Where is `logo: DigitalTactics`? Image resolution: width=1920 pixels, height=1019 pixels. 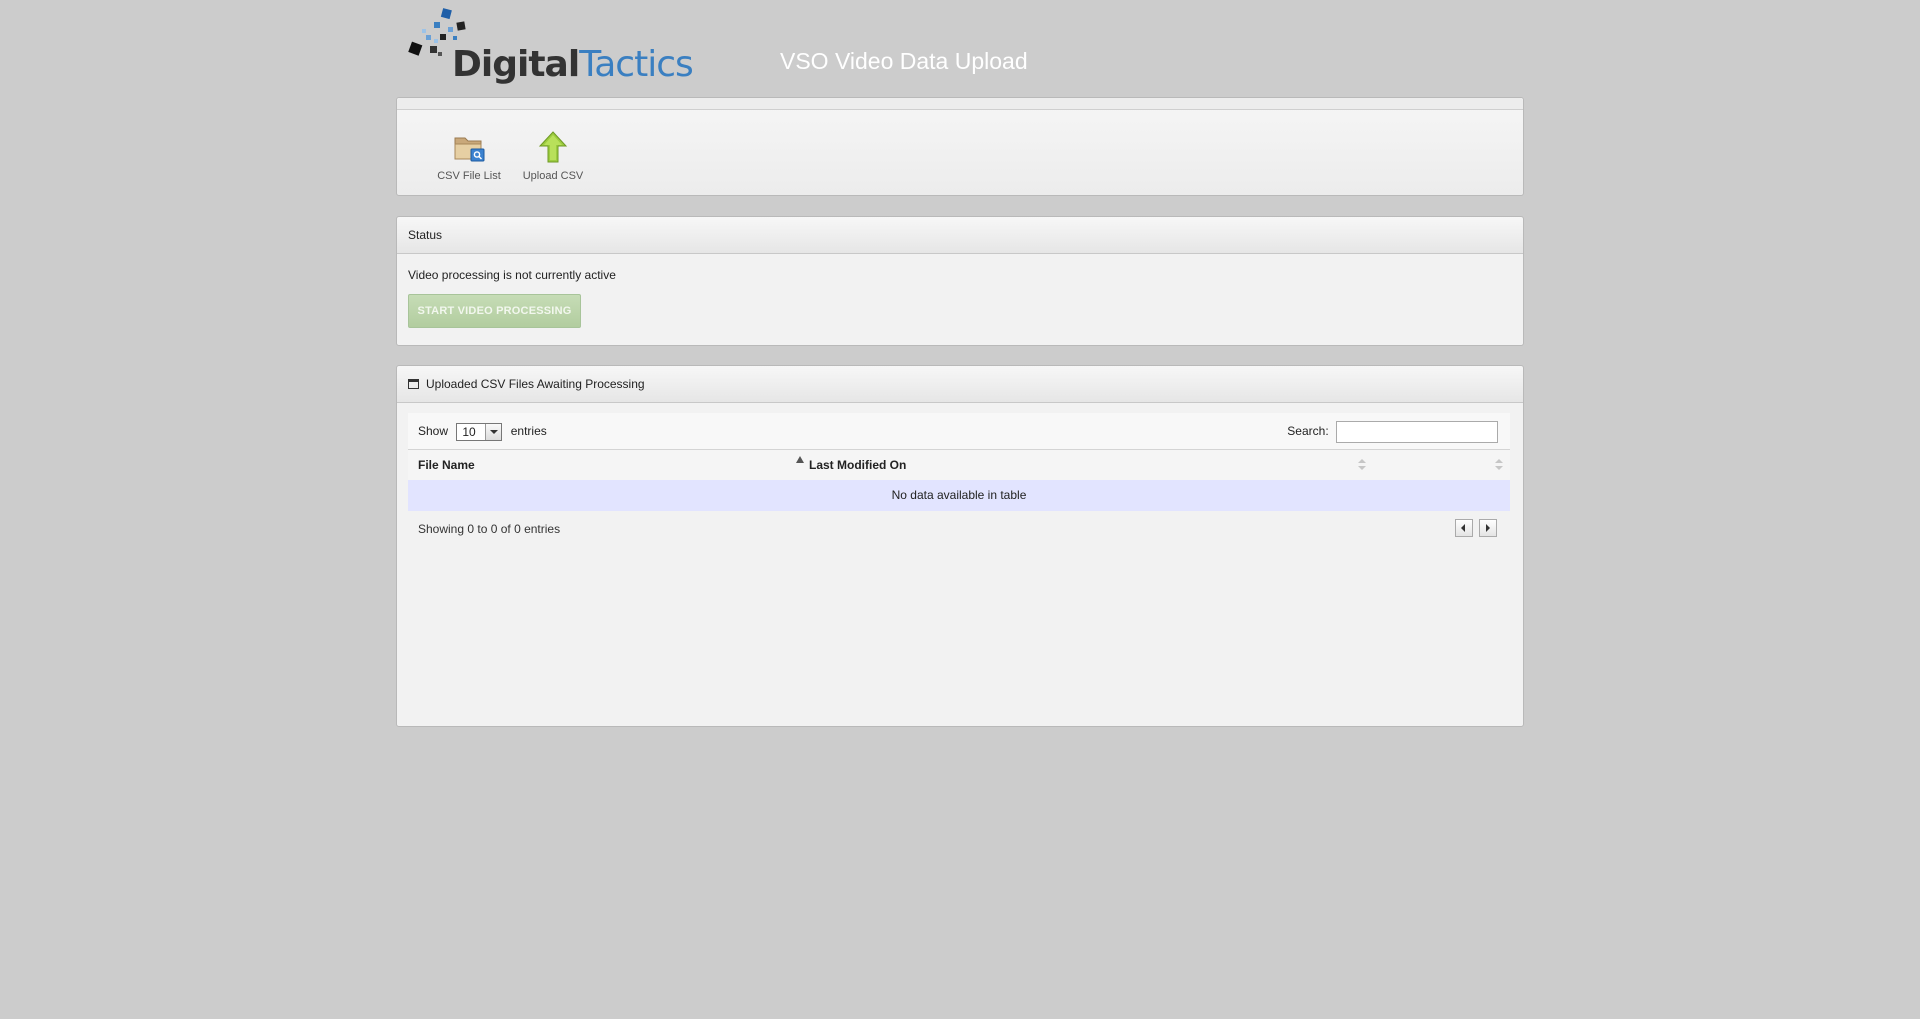
logo: DigitalTactics is located at coordinates (551, 47).